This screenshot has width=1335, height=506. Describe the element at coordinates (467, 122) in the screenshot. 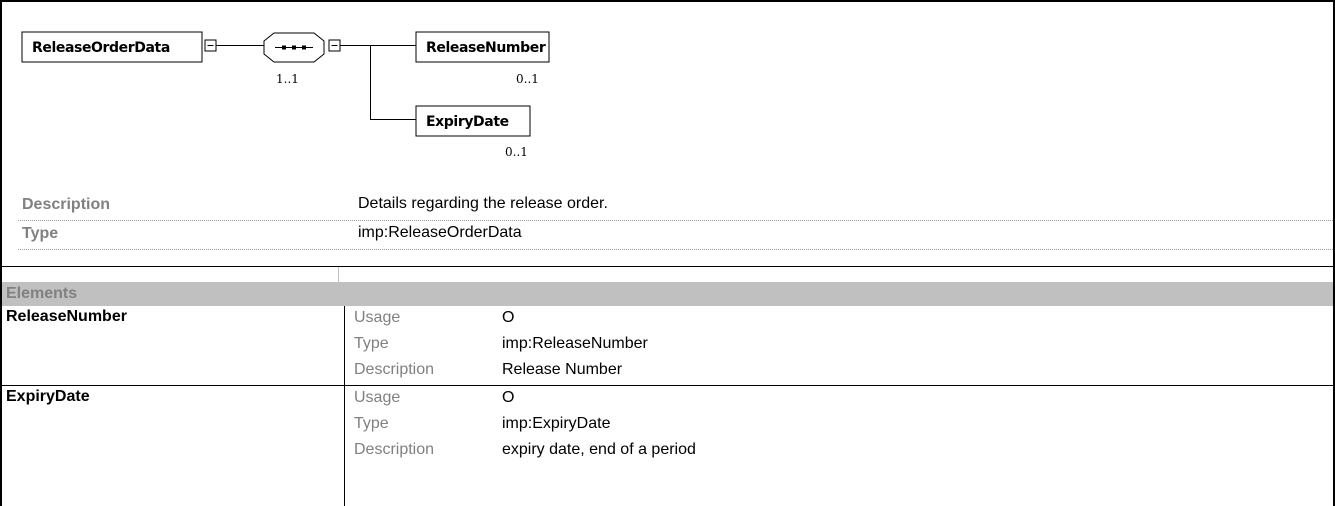

I see `child-node-label: ExpiryDate` at that location.